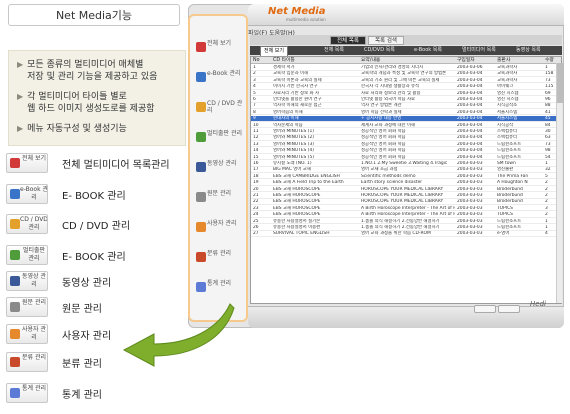 The width and height of the screenshot is (570, 414). I want to click on table-cell: TOPICS, so click(505, 215).